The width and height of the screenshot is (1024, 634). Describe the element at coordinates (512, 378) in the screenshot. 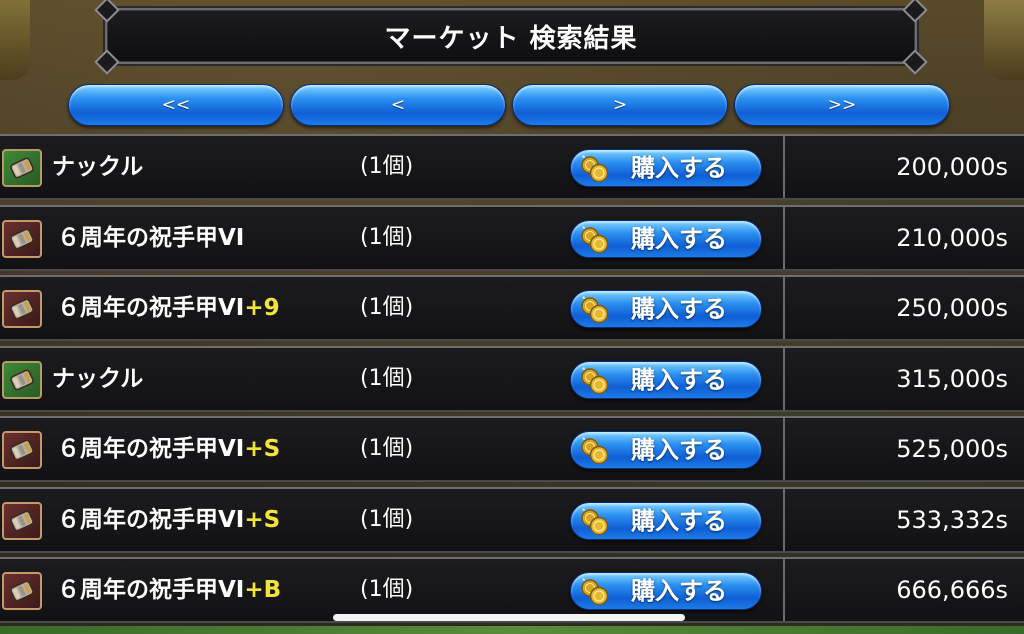

I see `listing-row: ナックル (1個) 購入する 315,000s` at that location.